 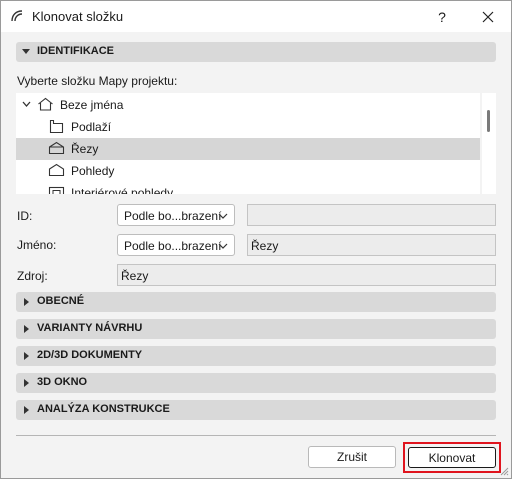 What do you see at coordinates (56, 170) in the screenshot?
I see `elevation-icon` at bounding box center [56, 170].